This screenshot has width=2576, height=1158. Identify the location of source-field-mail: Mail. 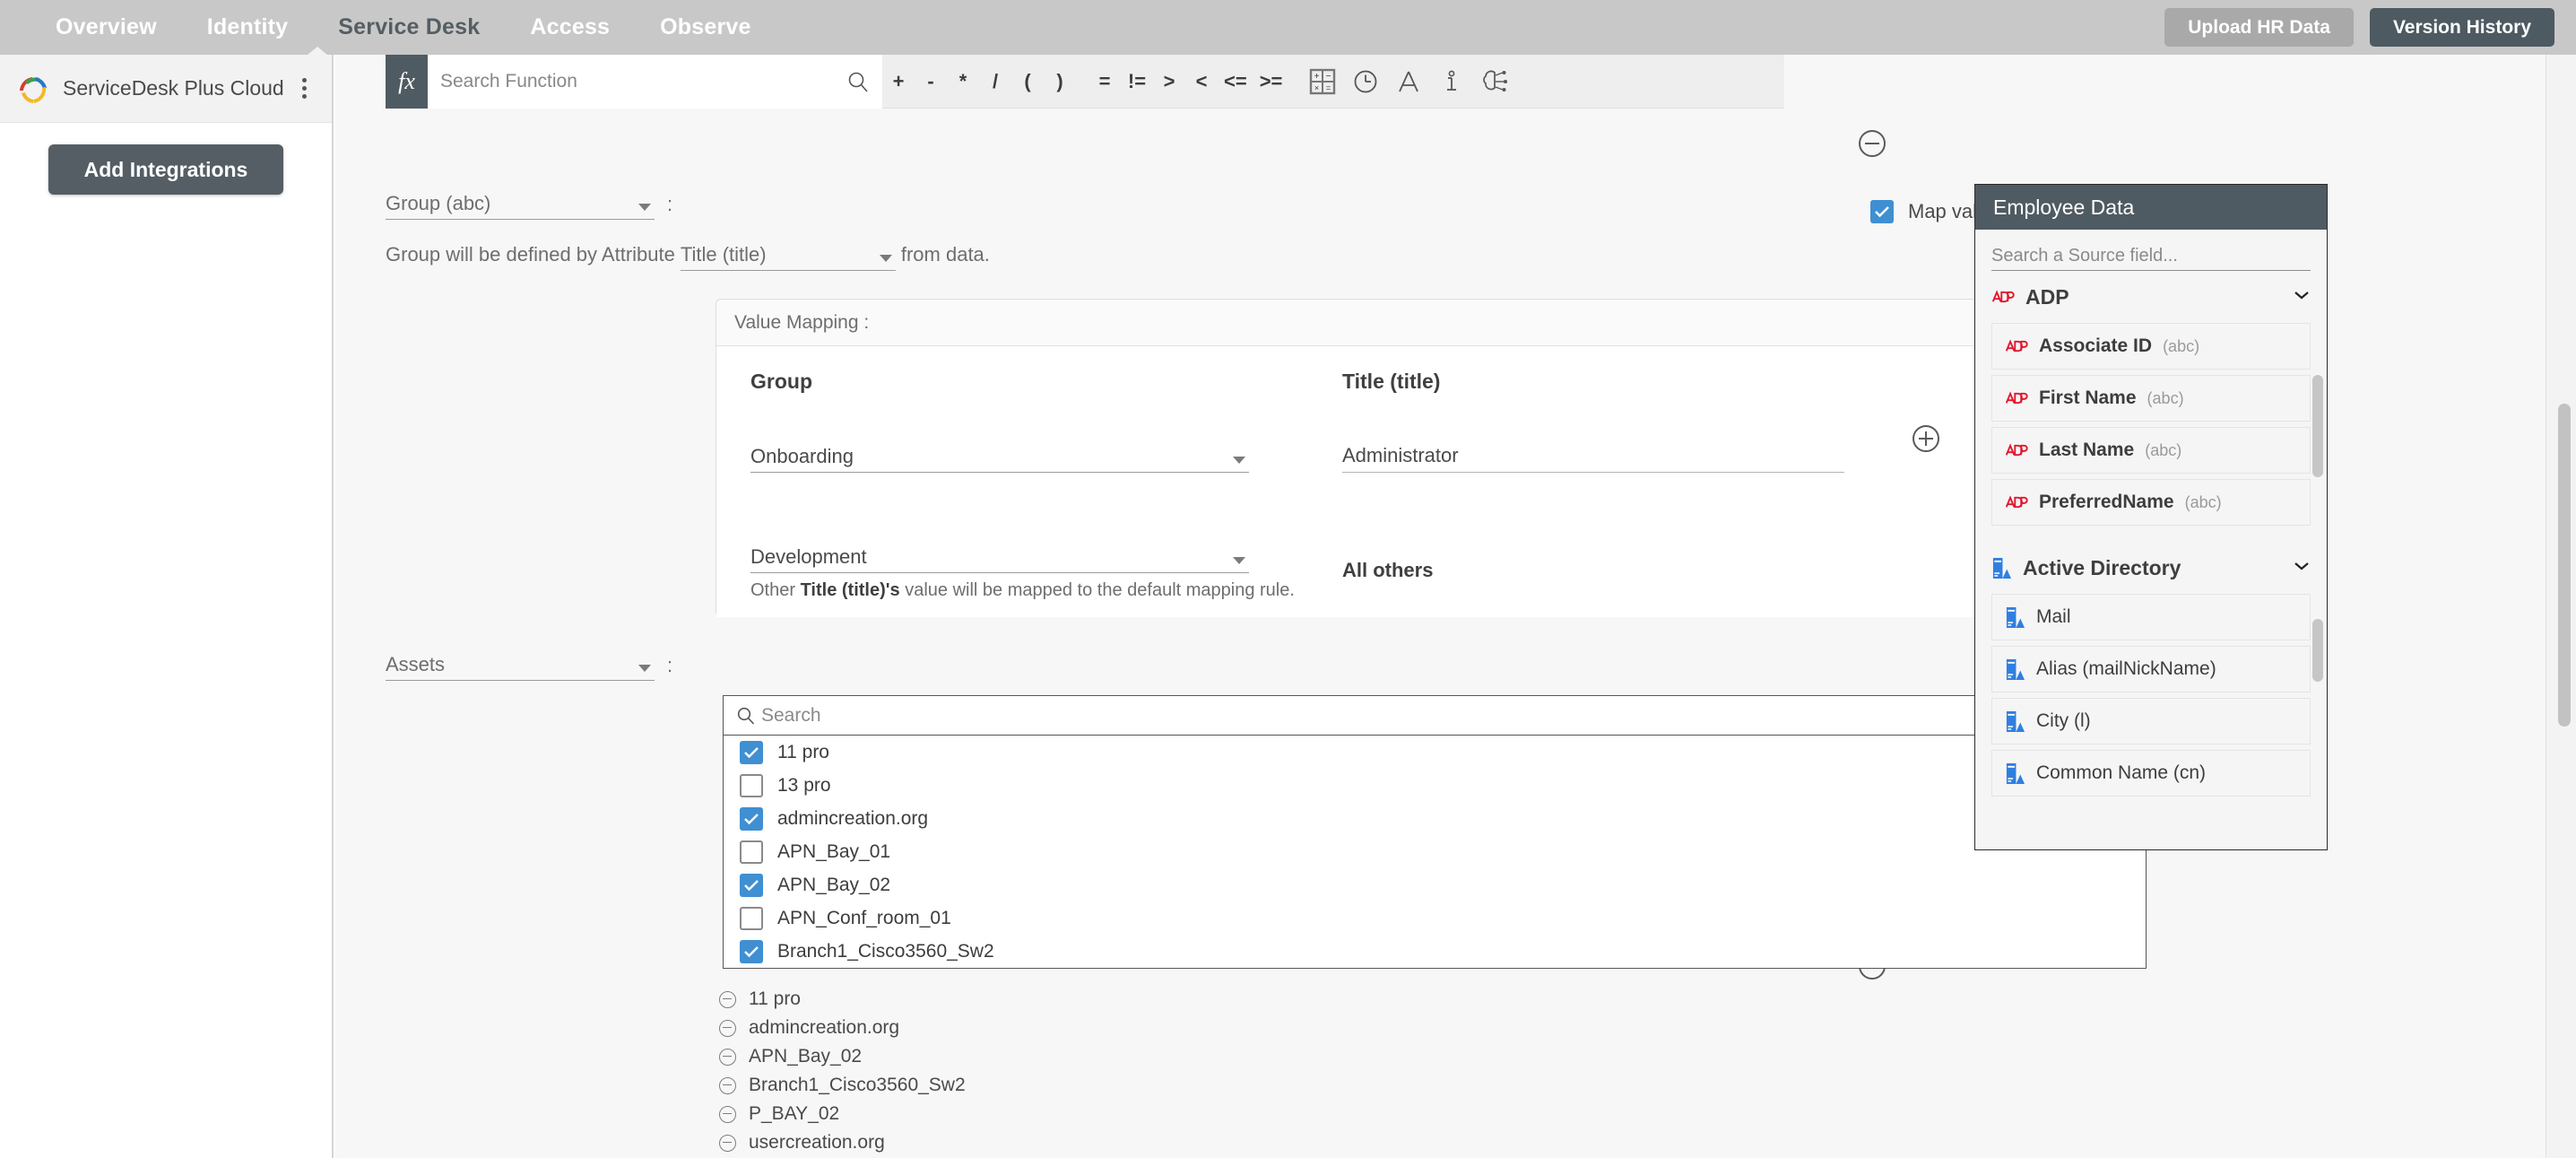
(2151, 617).